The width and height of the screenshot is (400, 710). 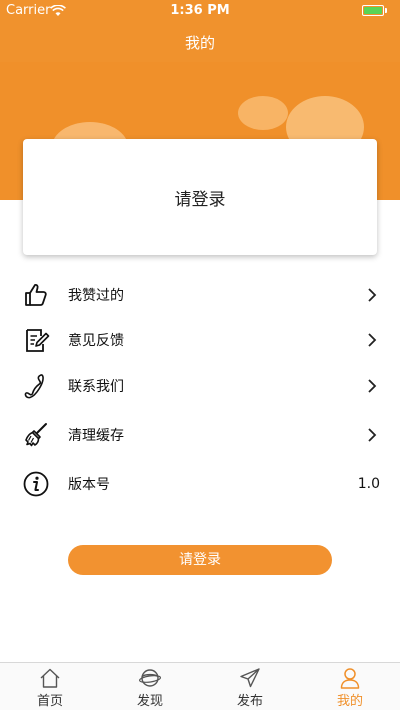 I want to click on status-time: 1:36 PM, so click(x=200, y=10).